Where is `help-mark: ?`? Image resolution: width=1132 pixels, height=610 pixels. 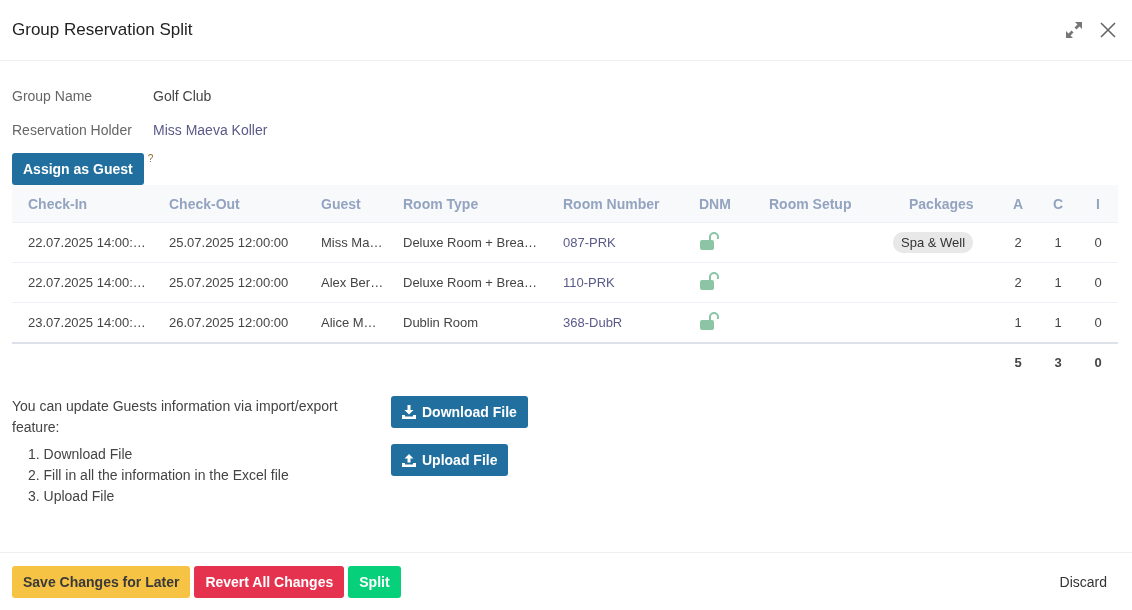
help-mark: ? is located at coordinates (150, 158).